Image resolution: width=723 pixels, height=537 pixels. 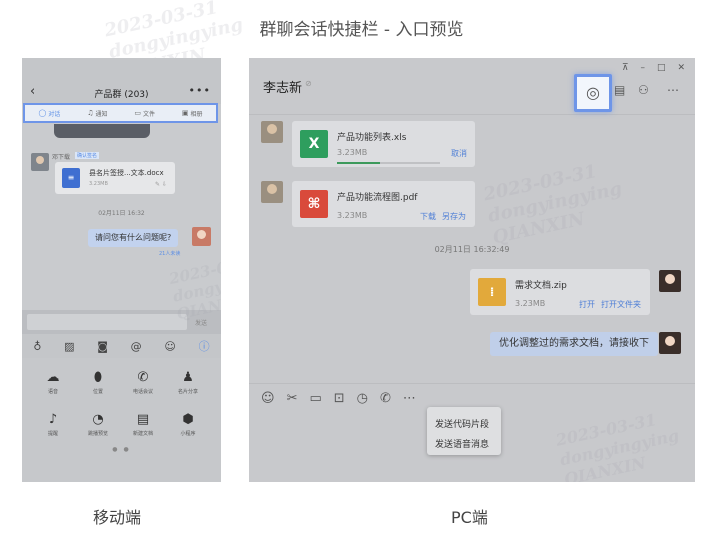 I want to click on grid-item-voice: ☁ 语音, so click(x=53, y=382).